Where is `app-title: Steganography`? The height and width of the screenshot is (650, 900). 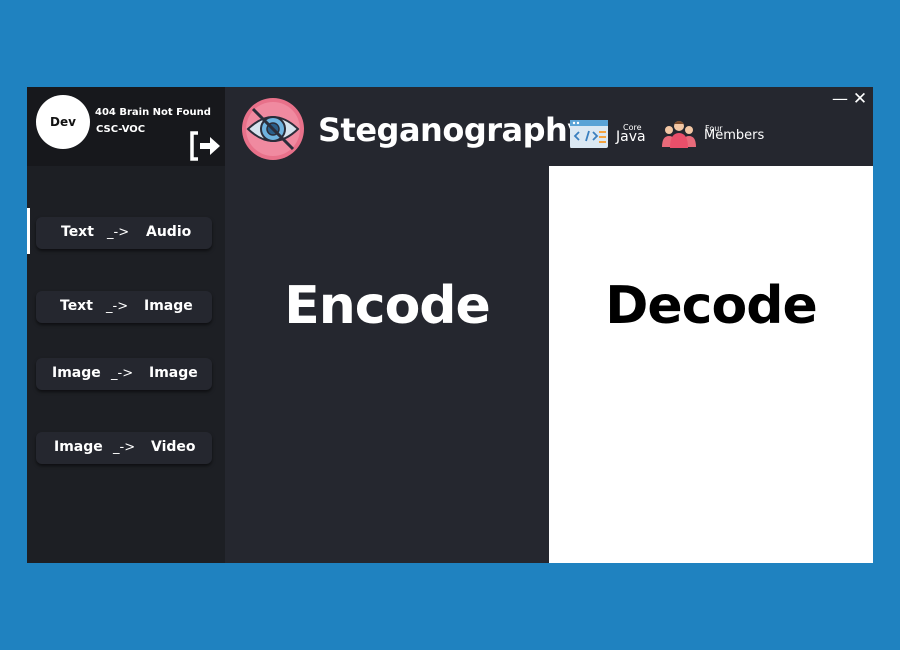
app-title: Steganography is located at coordinates (453, 130).